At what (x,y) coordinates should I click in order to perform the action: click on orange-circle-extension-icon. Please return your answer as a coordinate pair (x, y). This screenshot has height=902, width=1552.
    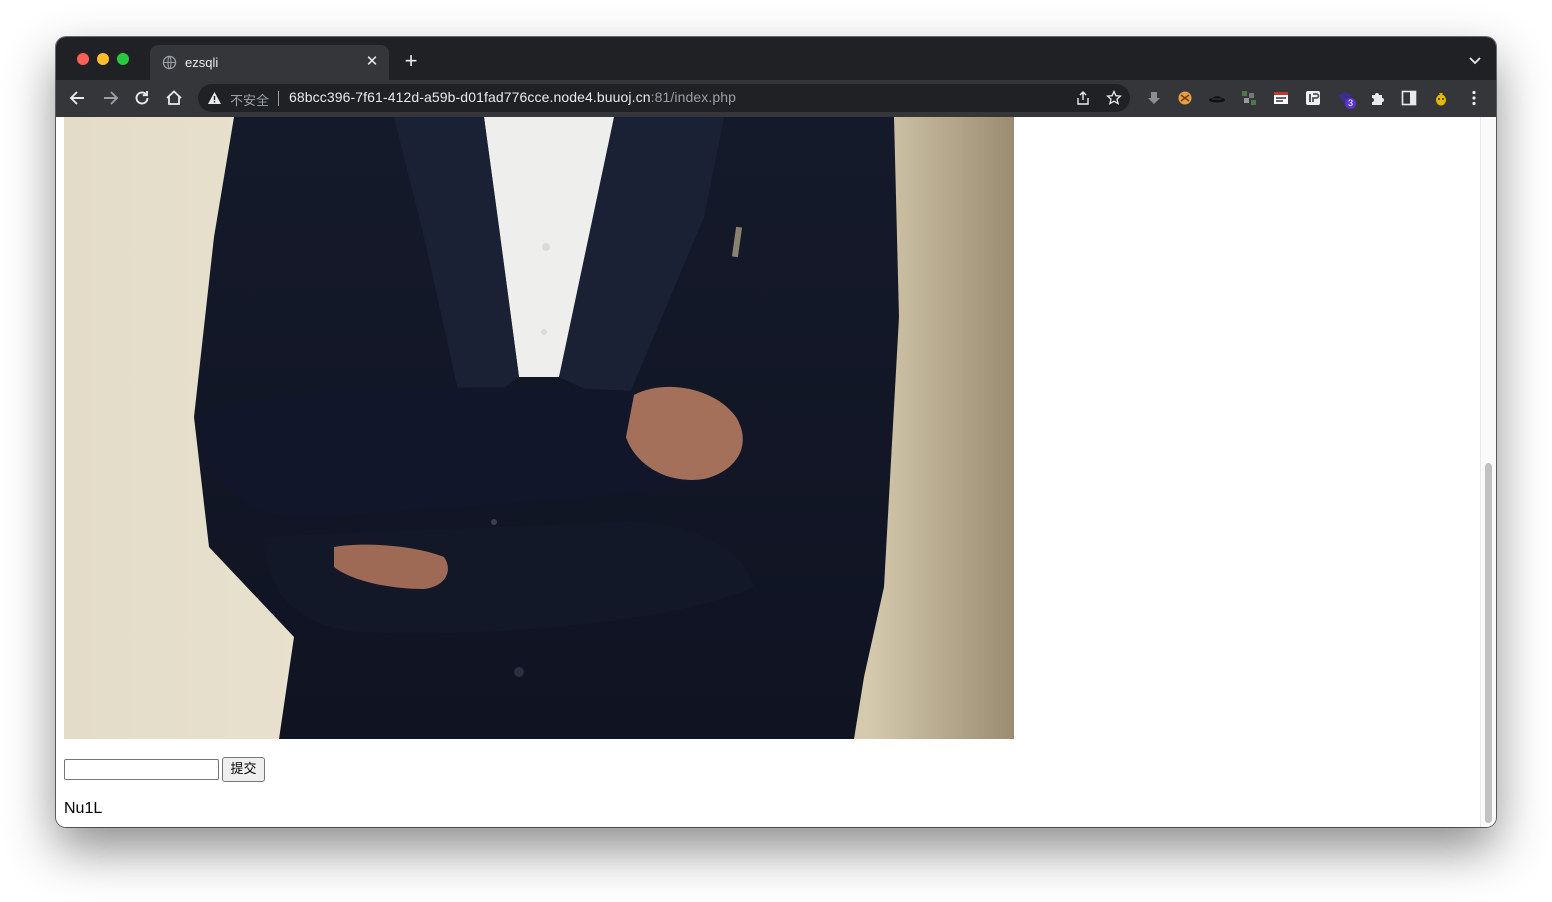
    Looking at the image, I should click on (1185, 98).